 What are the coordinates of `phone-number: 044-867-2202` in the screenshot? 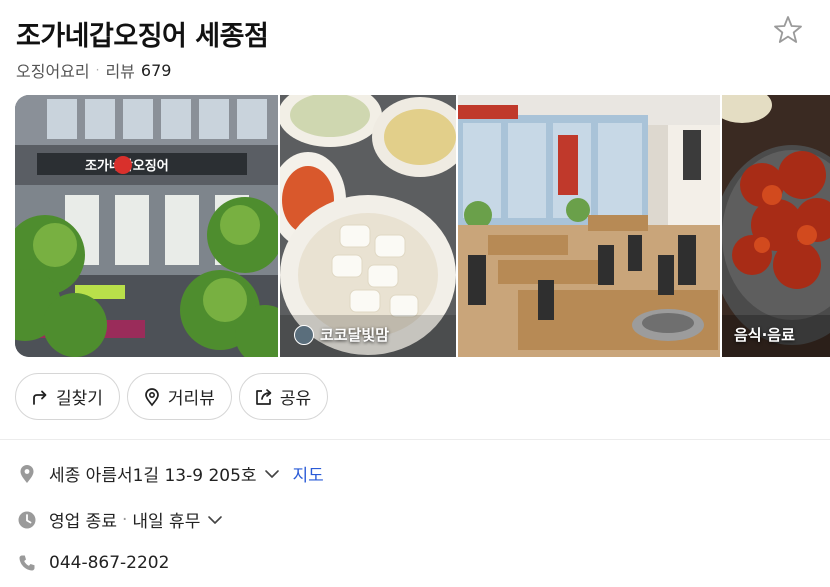 It's located at (109, 563).